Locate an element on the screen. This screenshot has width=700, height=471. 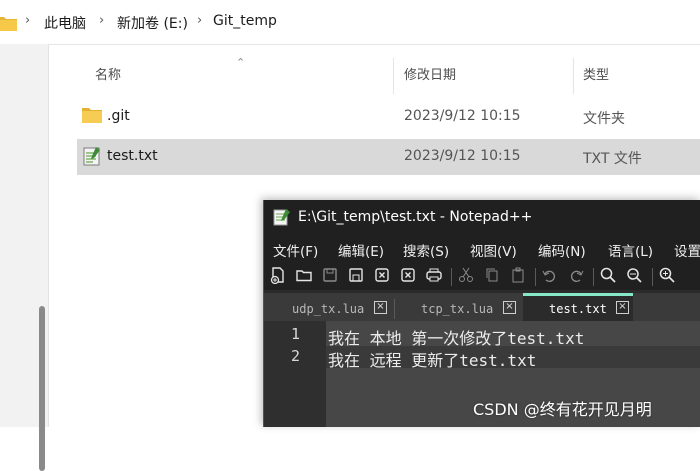
column-header-type: 类型 is located at coordinates (596, 73).